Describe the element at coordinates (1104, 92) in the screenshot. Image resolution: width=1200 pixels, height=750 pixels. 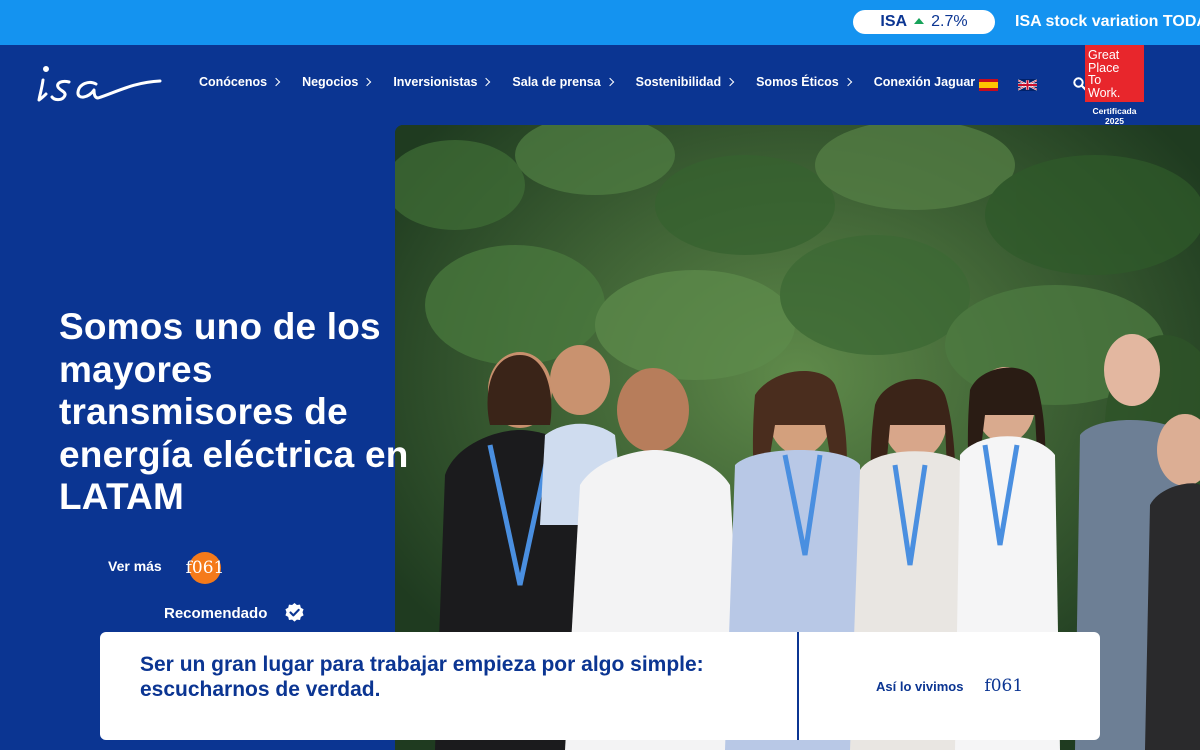
I see `gptw-line: Work.` at that location.